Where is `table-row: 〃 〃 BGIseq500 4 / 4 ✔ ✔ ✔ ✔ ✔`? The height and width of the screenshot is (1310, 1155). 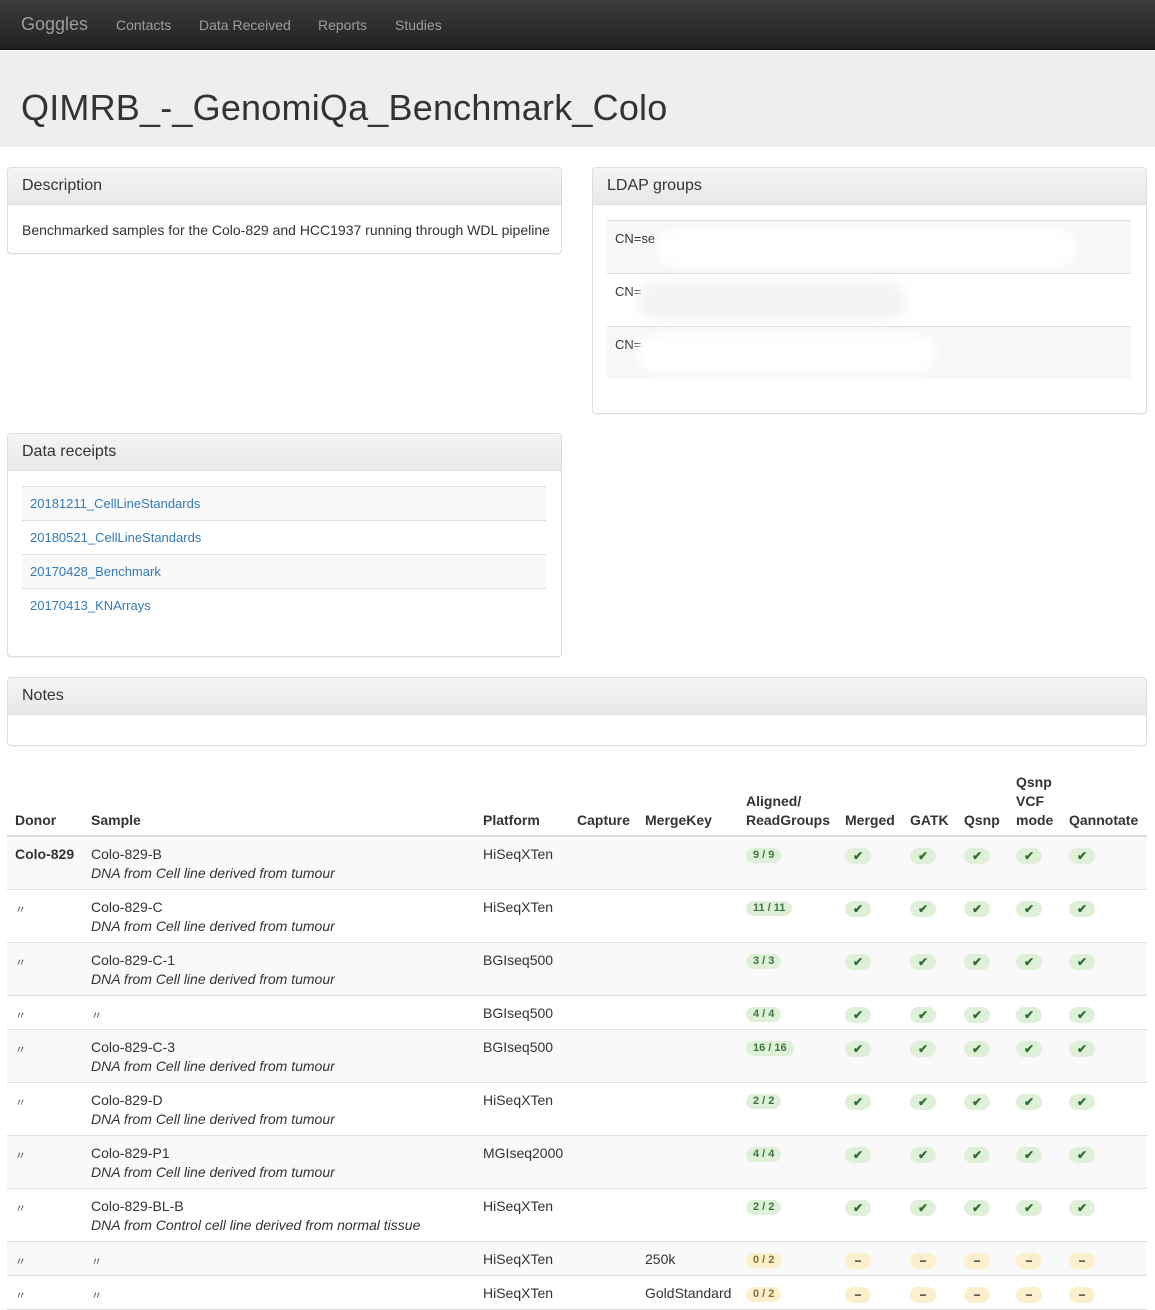 table-row: 〃 〃 BGIseq500 4 / 4 ✔ ✔ ✔ ✔ ✔ is located at coordinates (577, 1013).